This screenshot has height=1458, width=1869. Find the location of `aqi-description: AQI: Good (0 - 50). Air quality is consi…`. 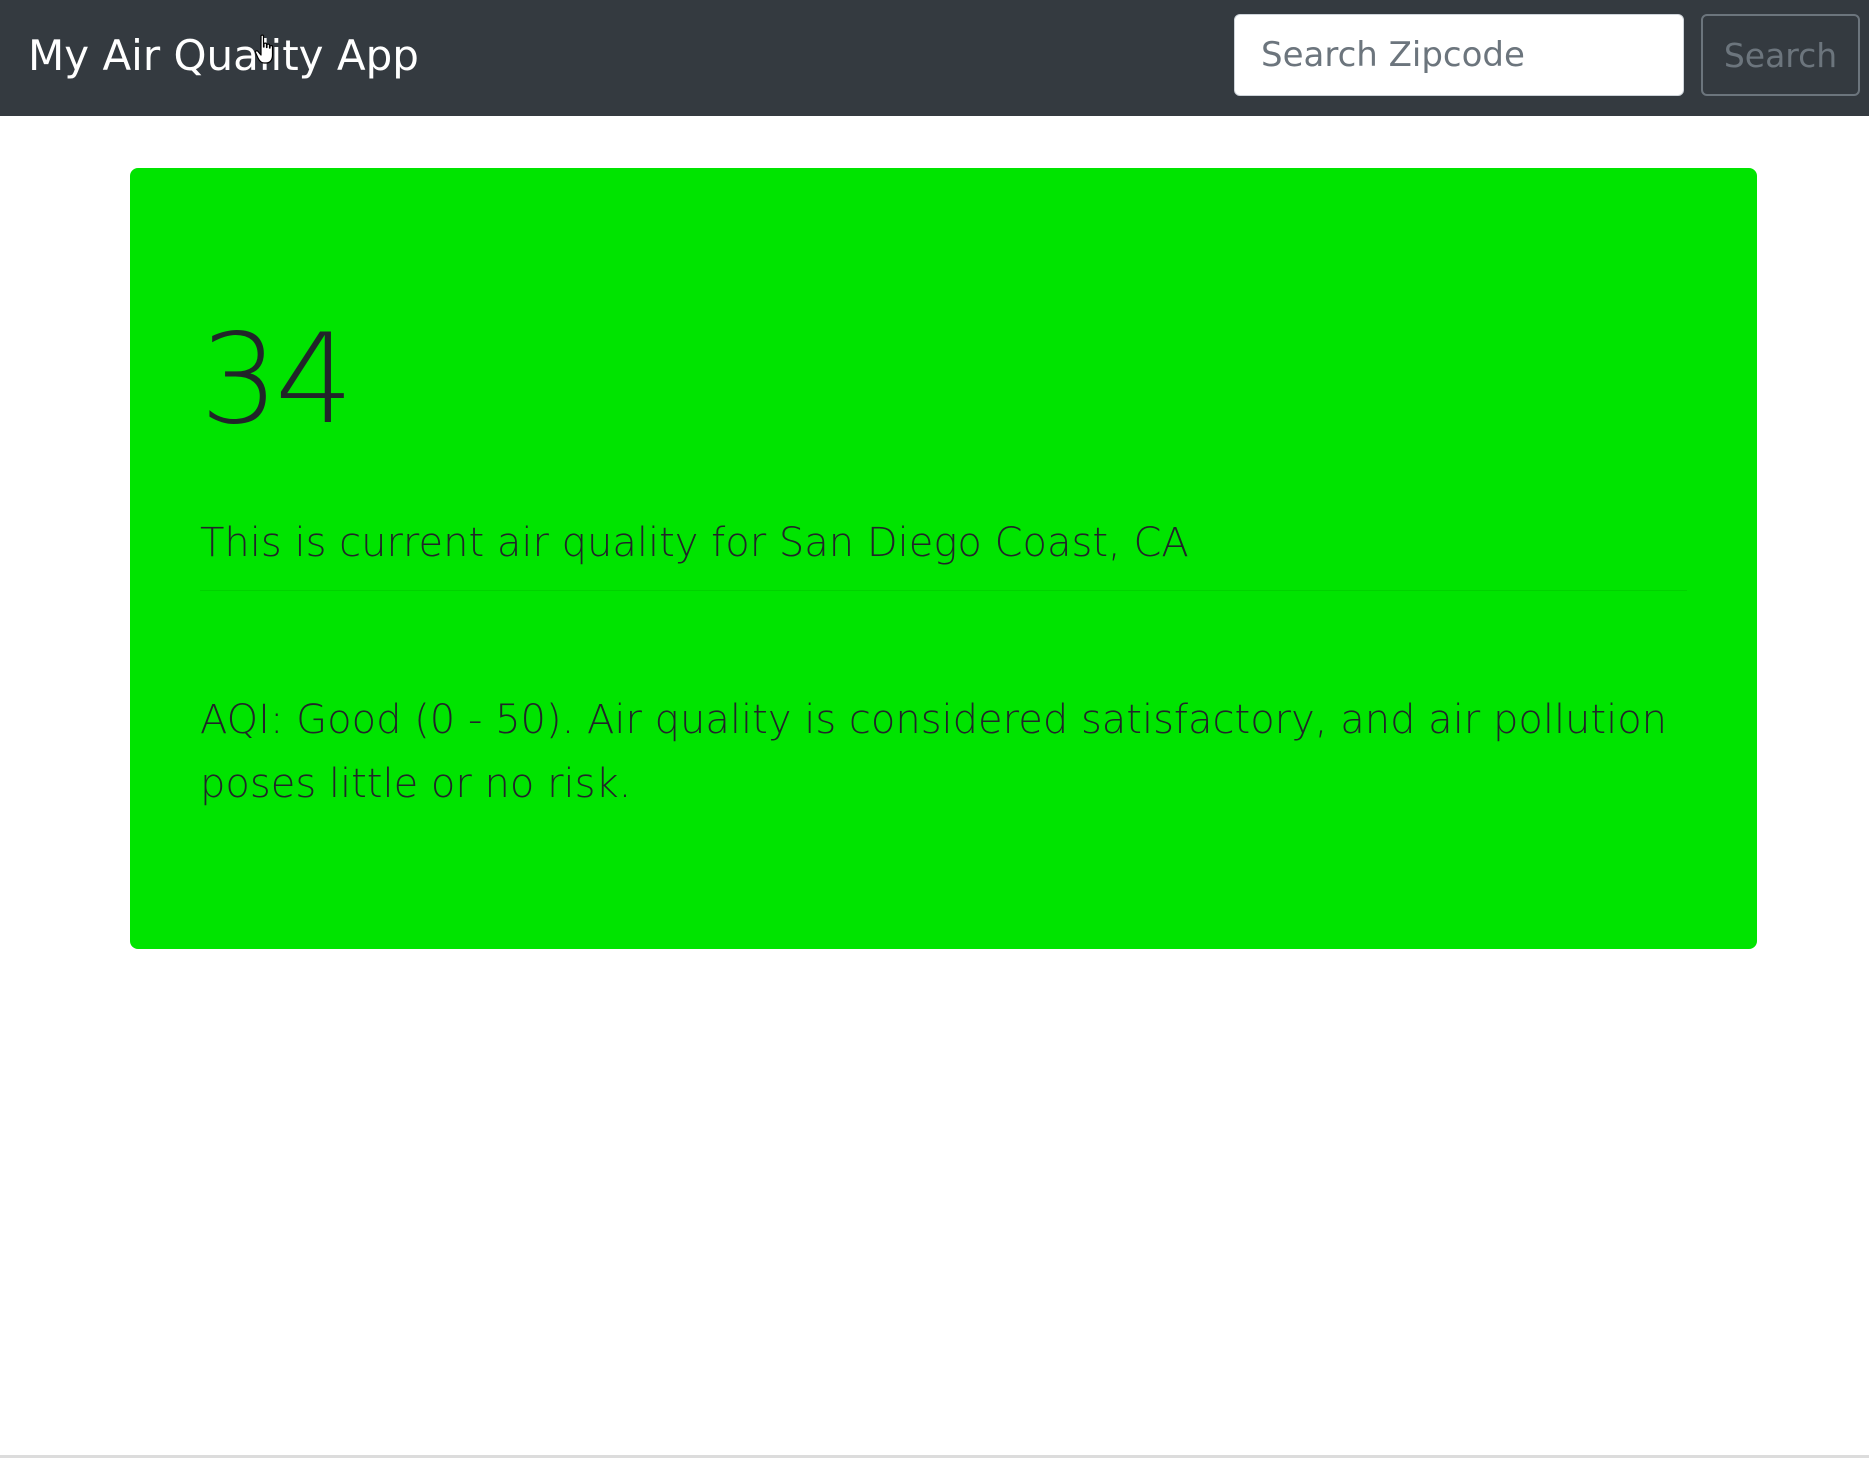

aqi-description: AQI: Good (0 - 50). Air quality is consi… is located at coordinates (934, 752).